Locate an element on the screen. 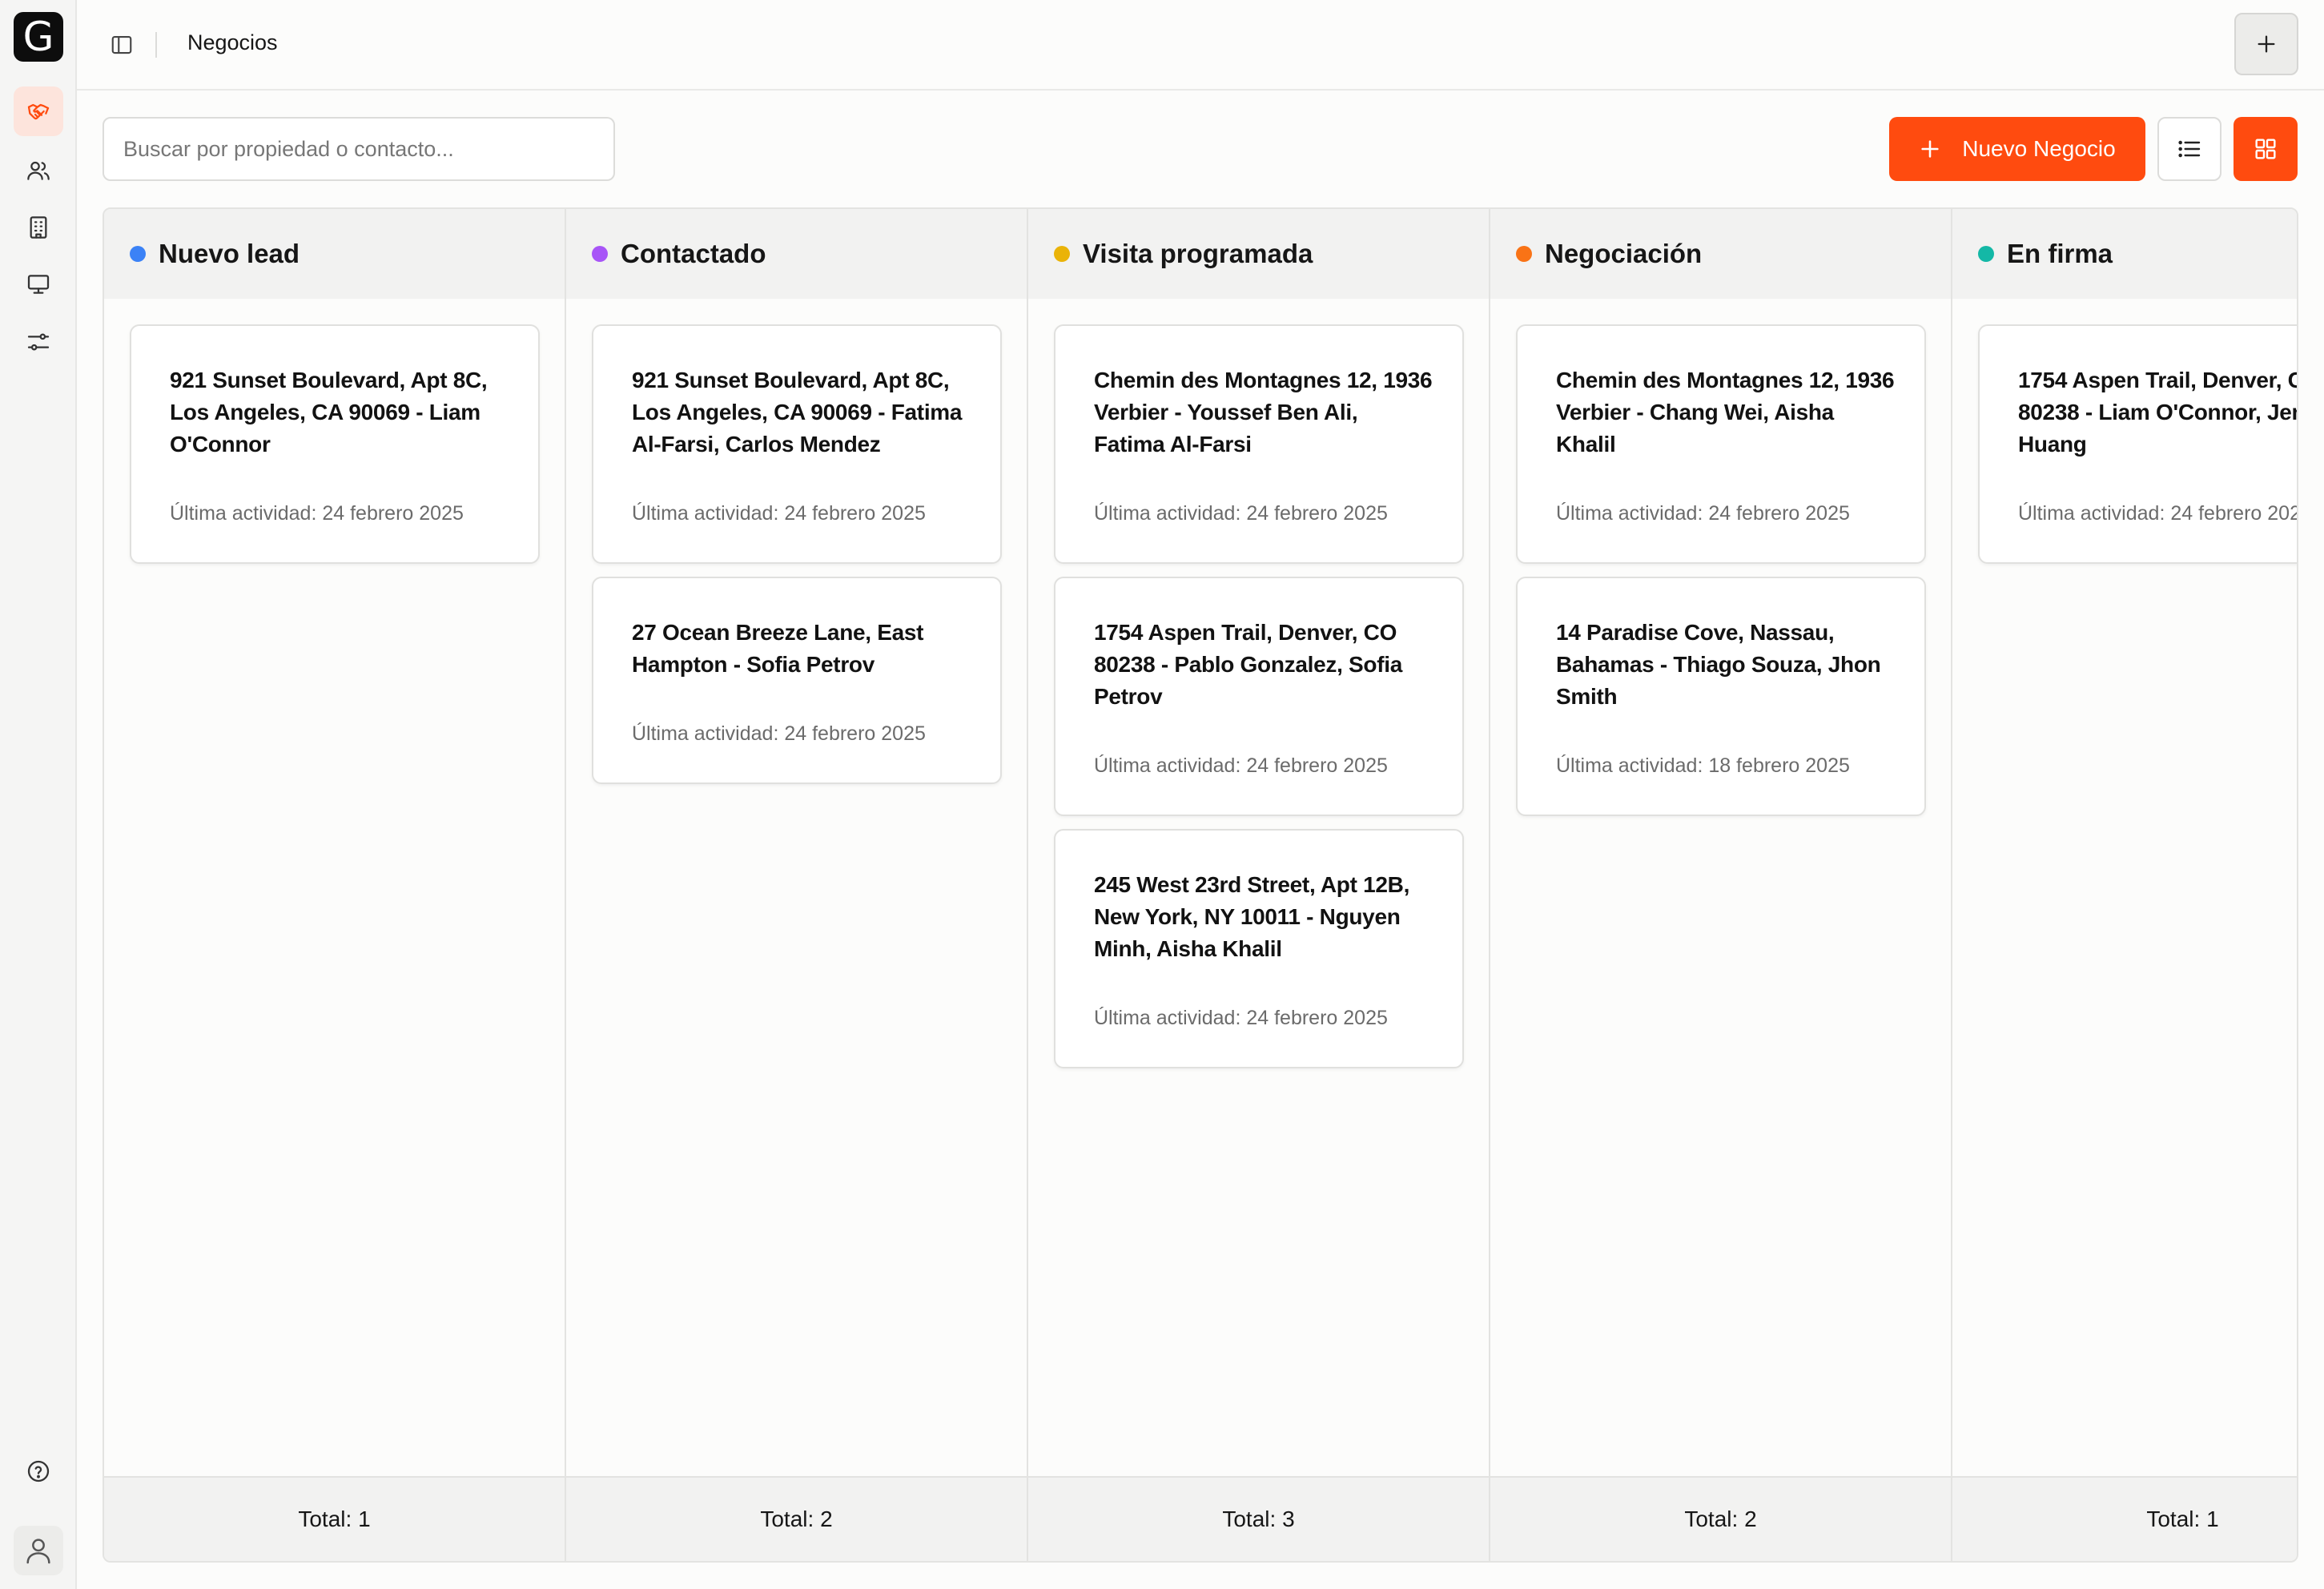  column-title: Nuevo lead is located at coordinates (229, 253).